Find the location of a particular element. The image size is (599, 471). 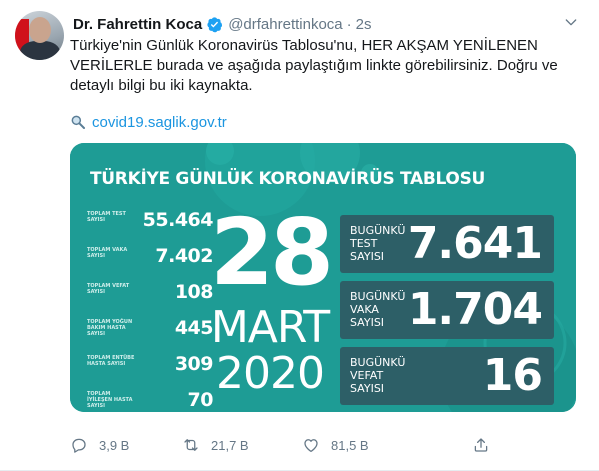

today-deaths-panel: BUGÜNKÜ VEFAT SAYISI 16 is located at coordinates (447, 376).